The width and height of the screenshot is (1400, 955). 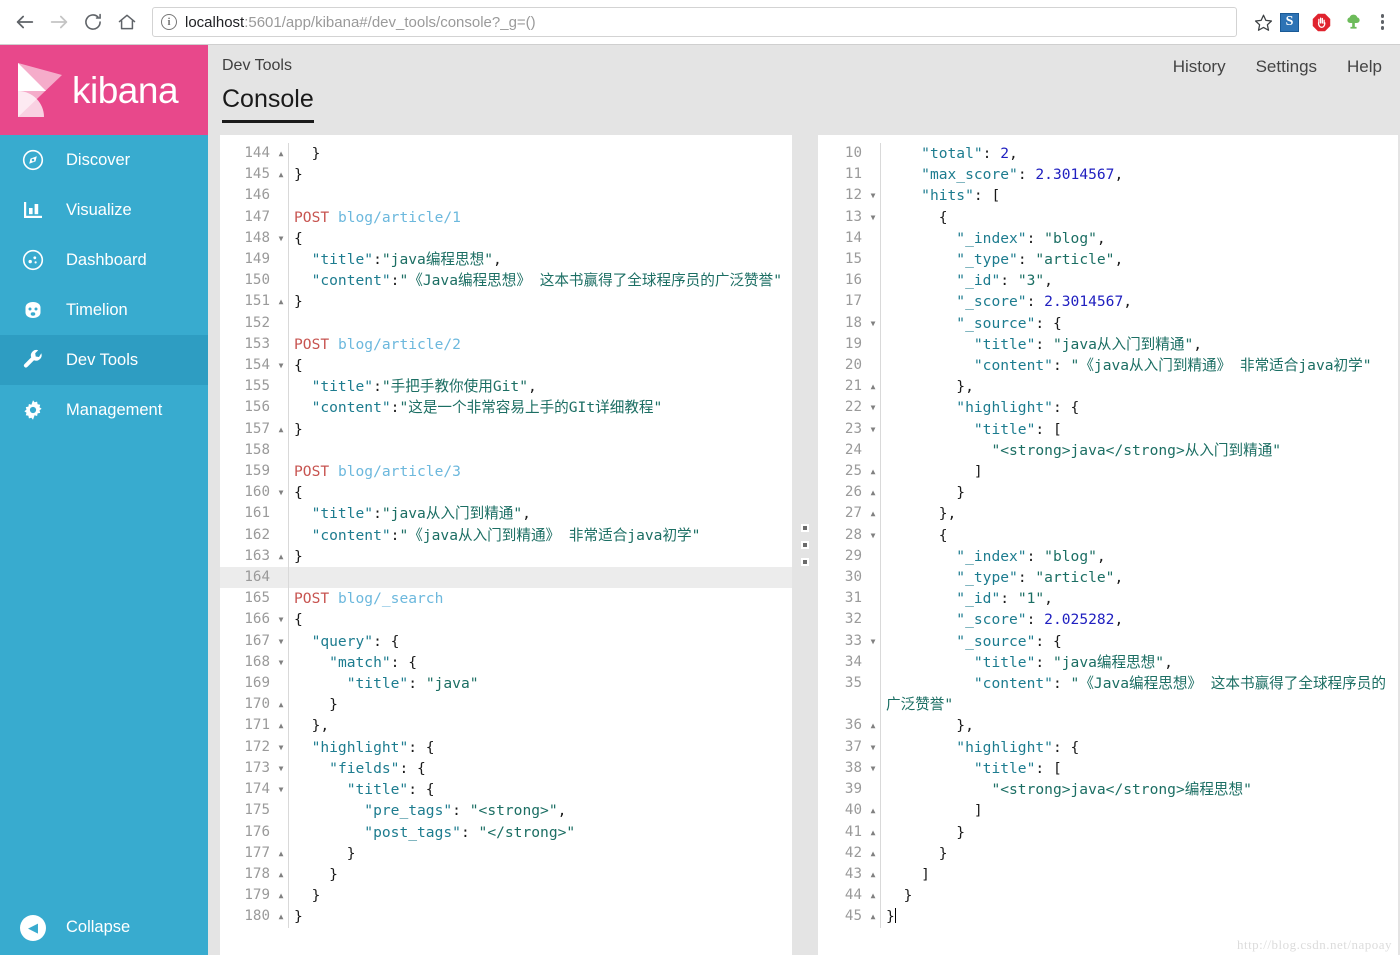 What do you see at coordinates (1108, 790) in the screenshot?
I see `code-line: 39 "<strong>java</strong>编程思想"` at bounding box center [1108, 790].